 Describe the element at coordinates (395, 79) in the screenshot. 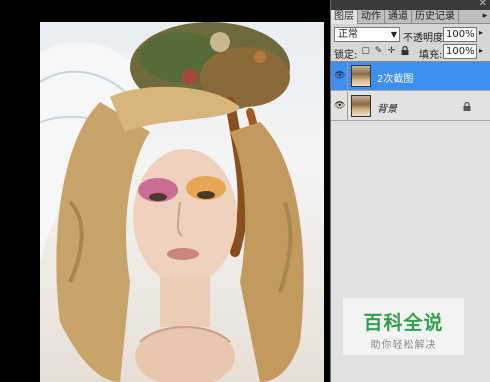

I see `layer-name: 2次截图` at that location.